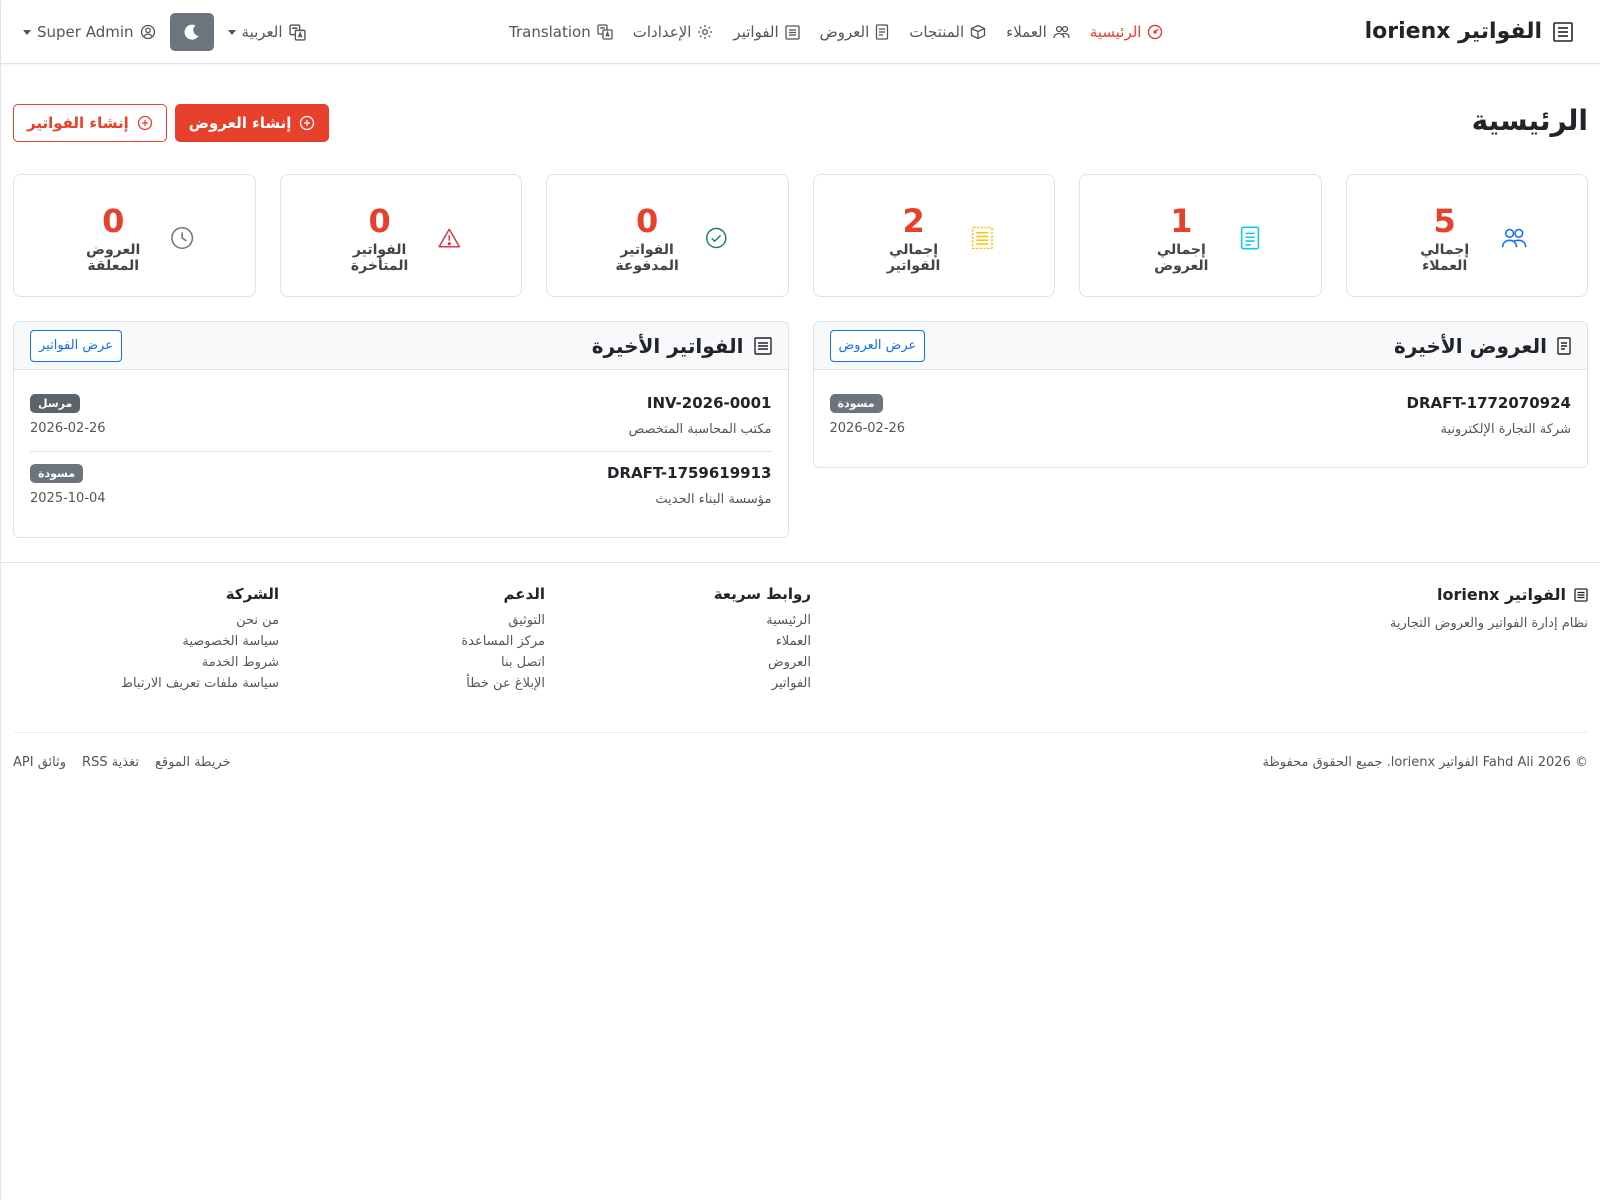  I want to click on invoice-number: DRAFT-1759619913, so click(689, 473).